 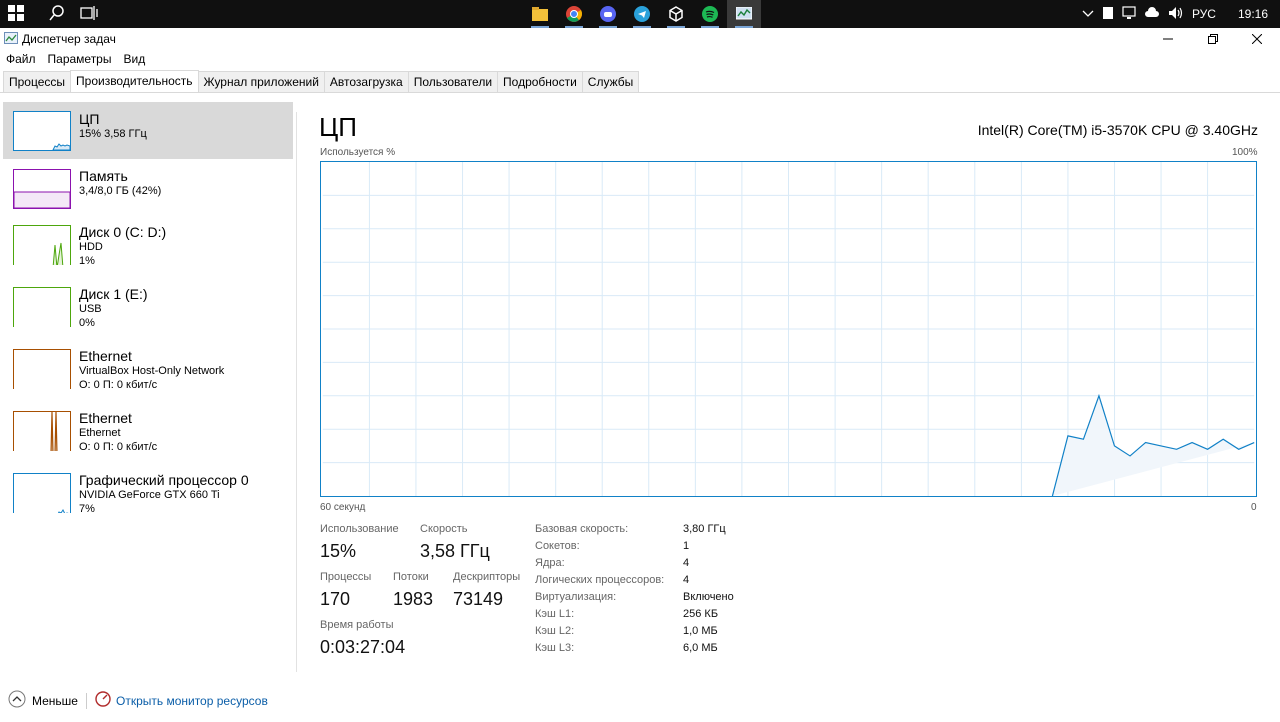 I want to click on spec-value: 4, so click(x=686, y=580).